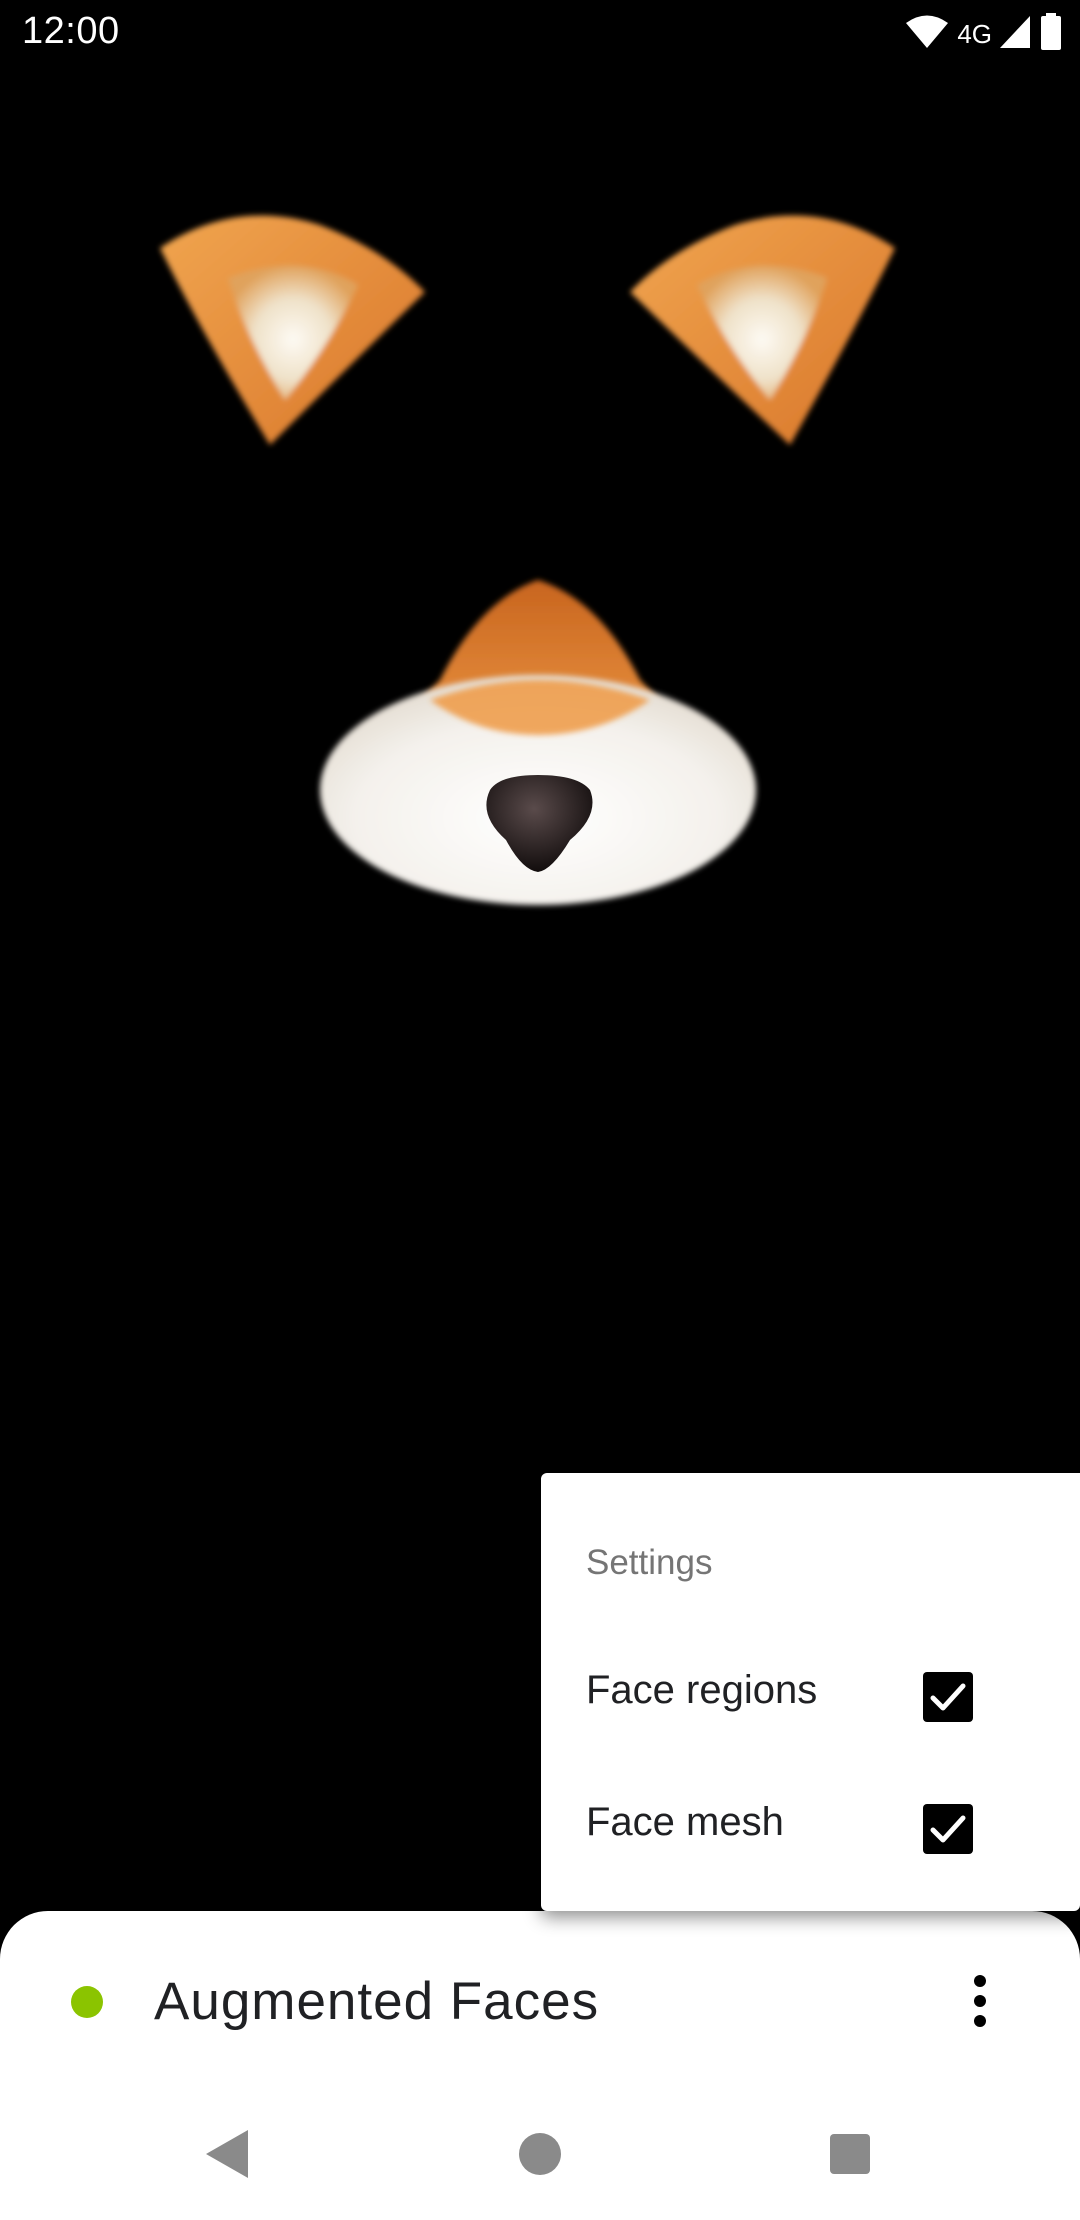 The width and height of the screenshot is (1080, 2220). I want to click on navigation-bar, so click(540, 2160).